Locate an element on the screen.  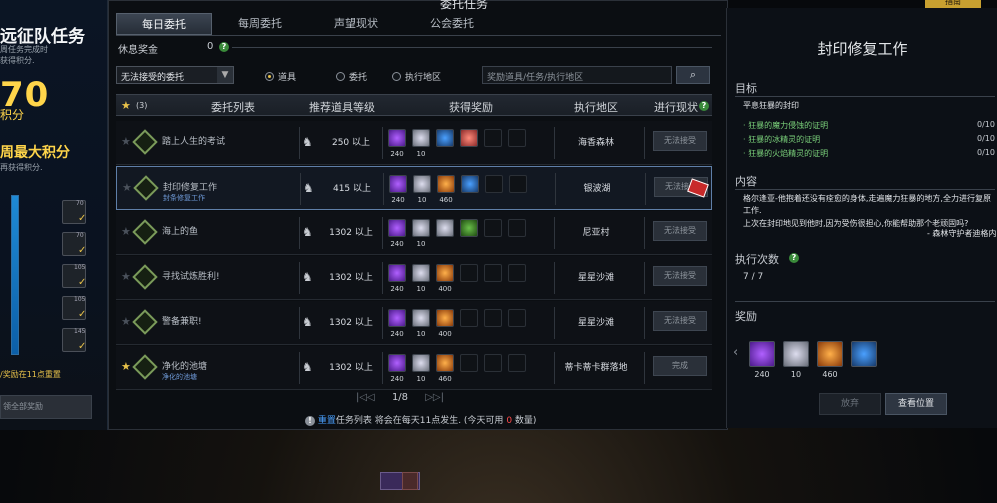
quest-level: 250 以上 is located at coordinates (351, 143).